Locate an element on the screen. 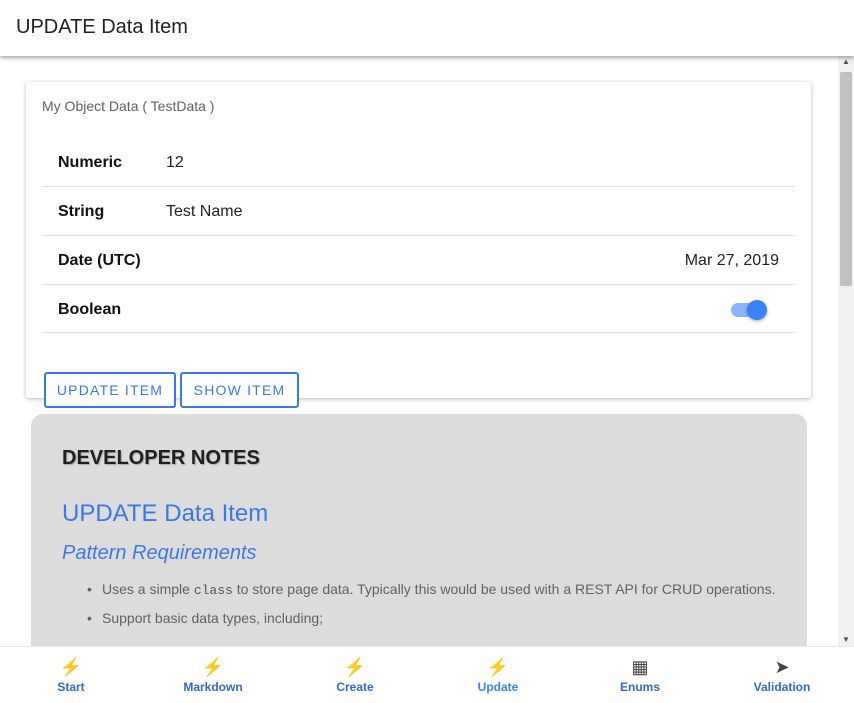 The image size is (854, 703). field-value: Test Name is located at coordinates (204, 211).